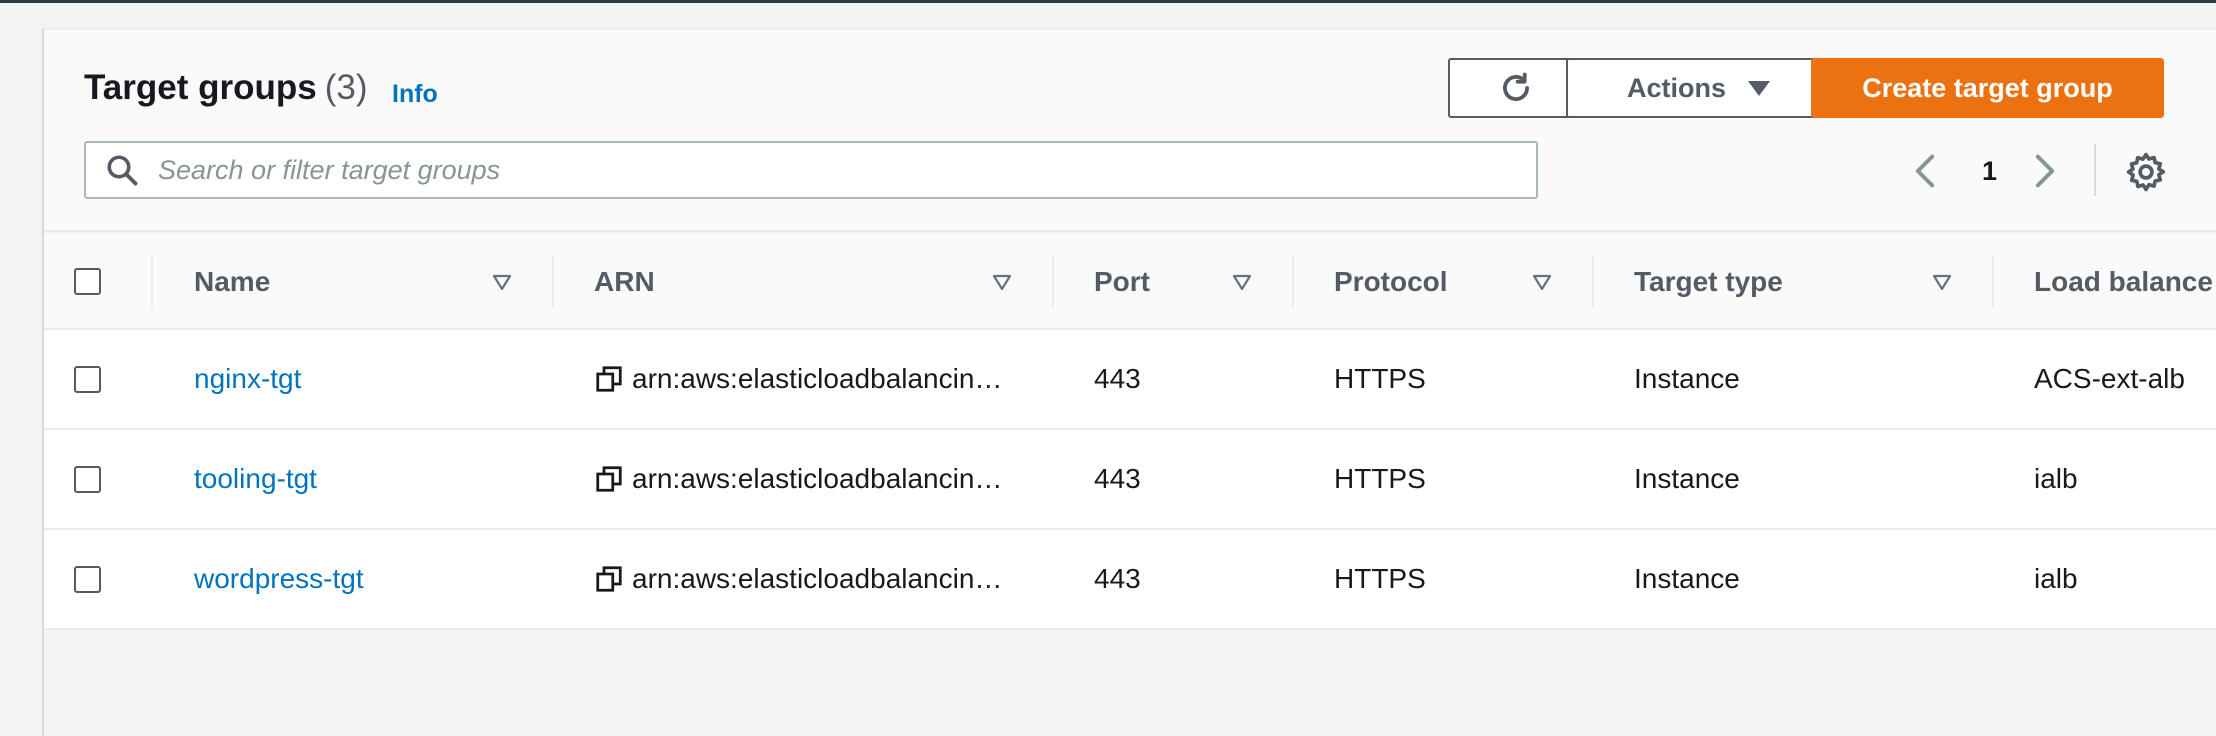  I want to click on refresh-icon, so click(1516, 86).